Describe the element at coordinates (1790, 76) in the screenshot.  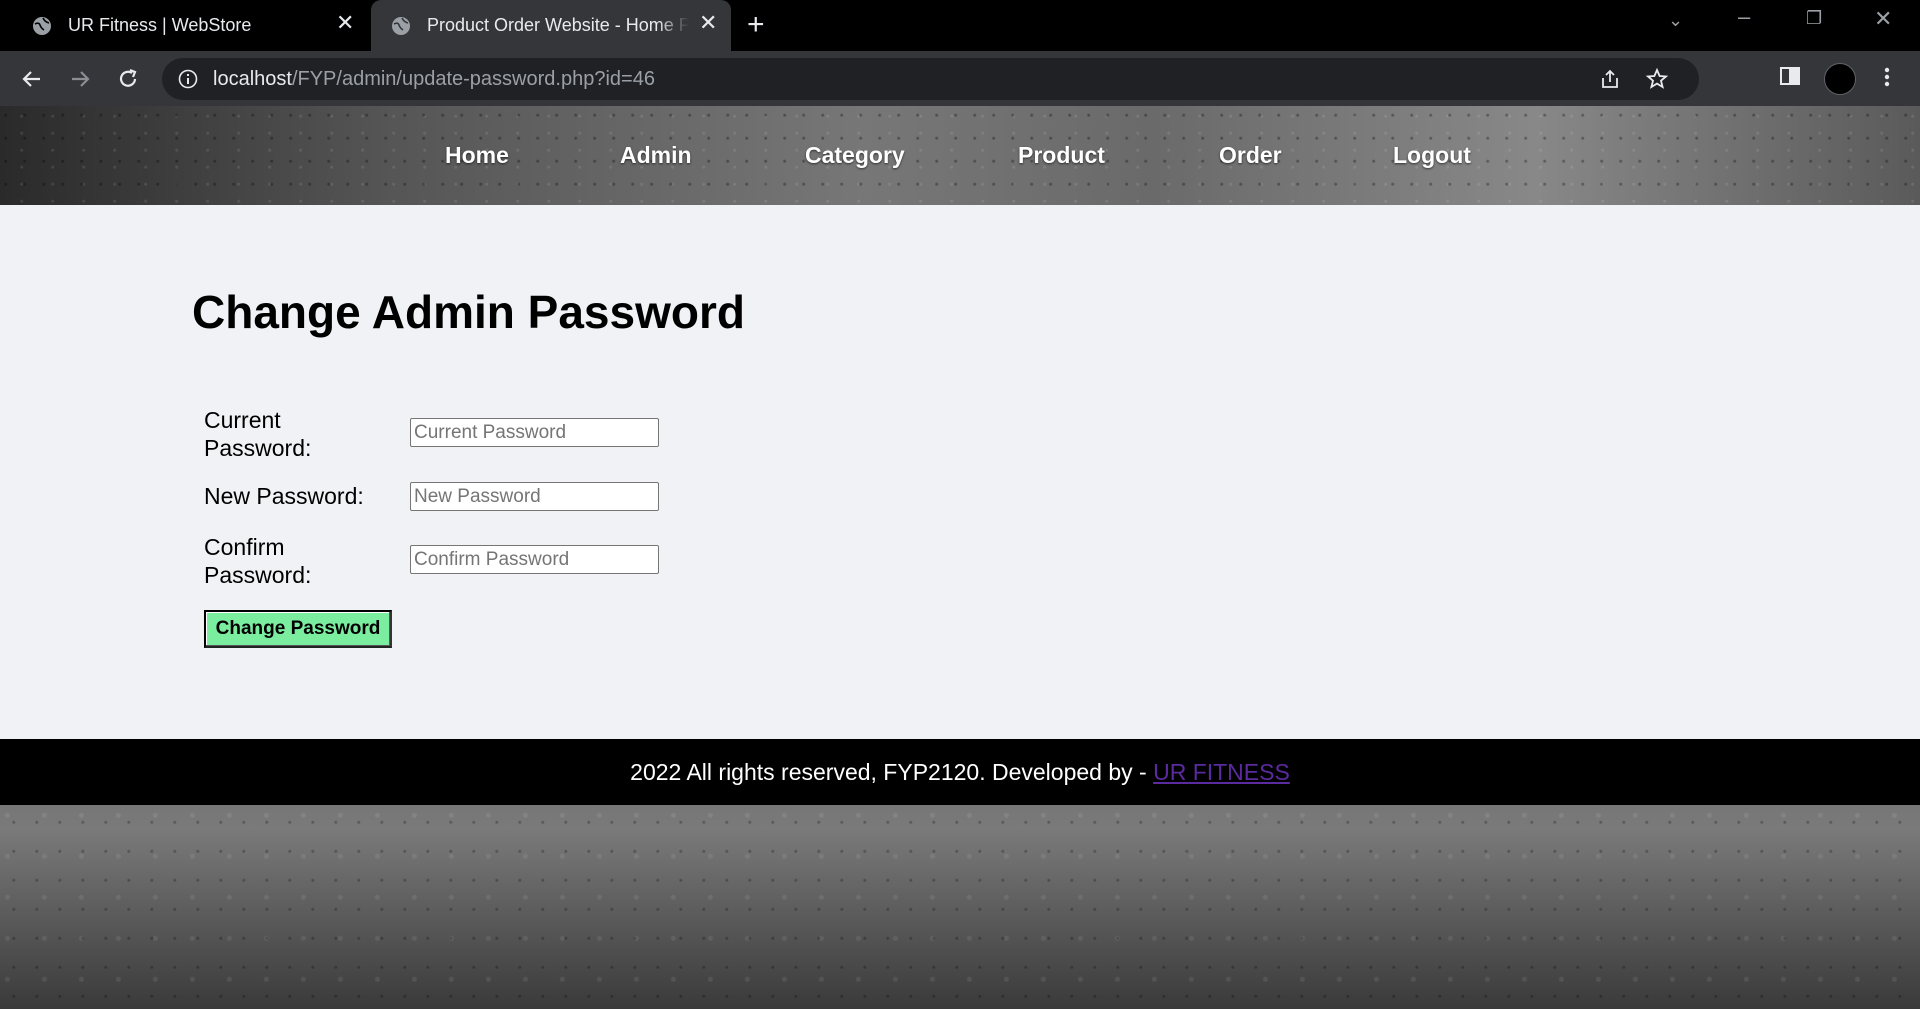
I see `side-panel-icon` at that location.